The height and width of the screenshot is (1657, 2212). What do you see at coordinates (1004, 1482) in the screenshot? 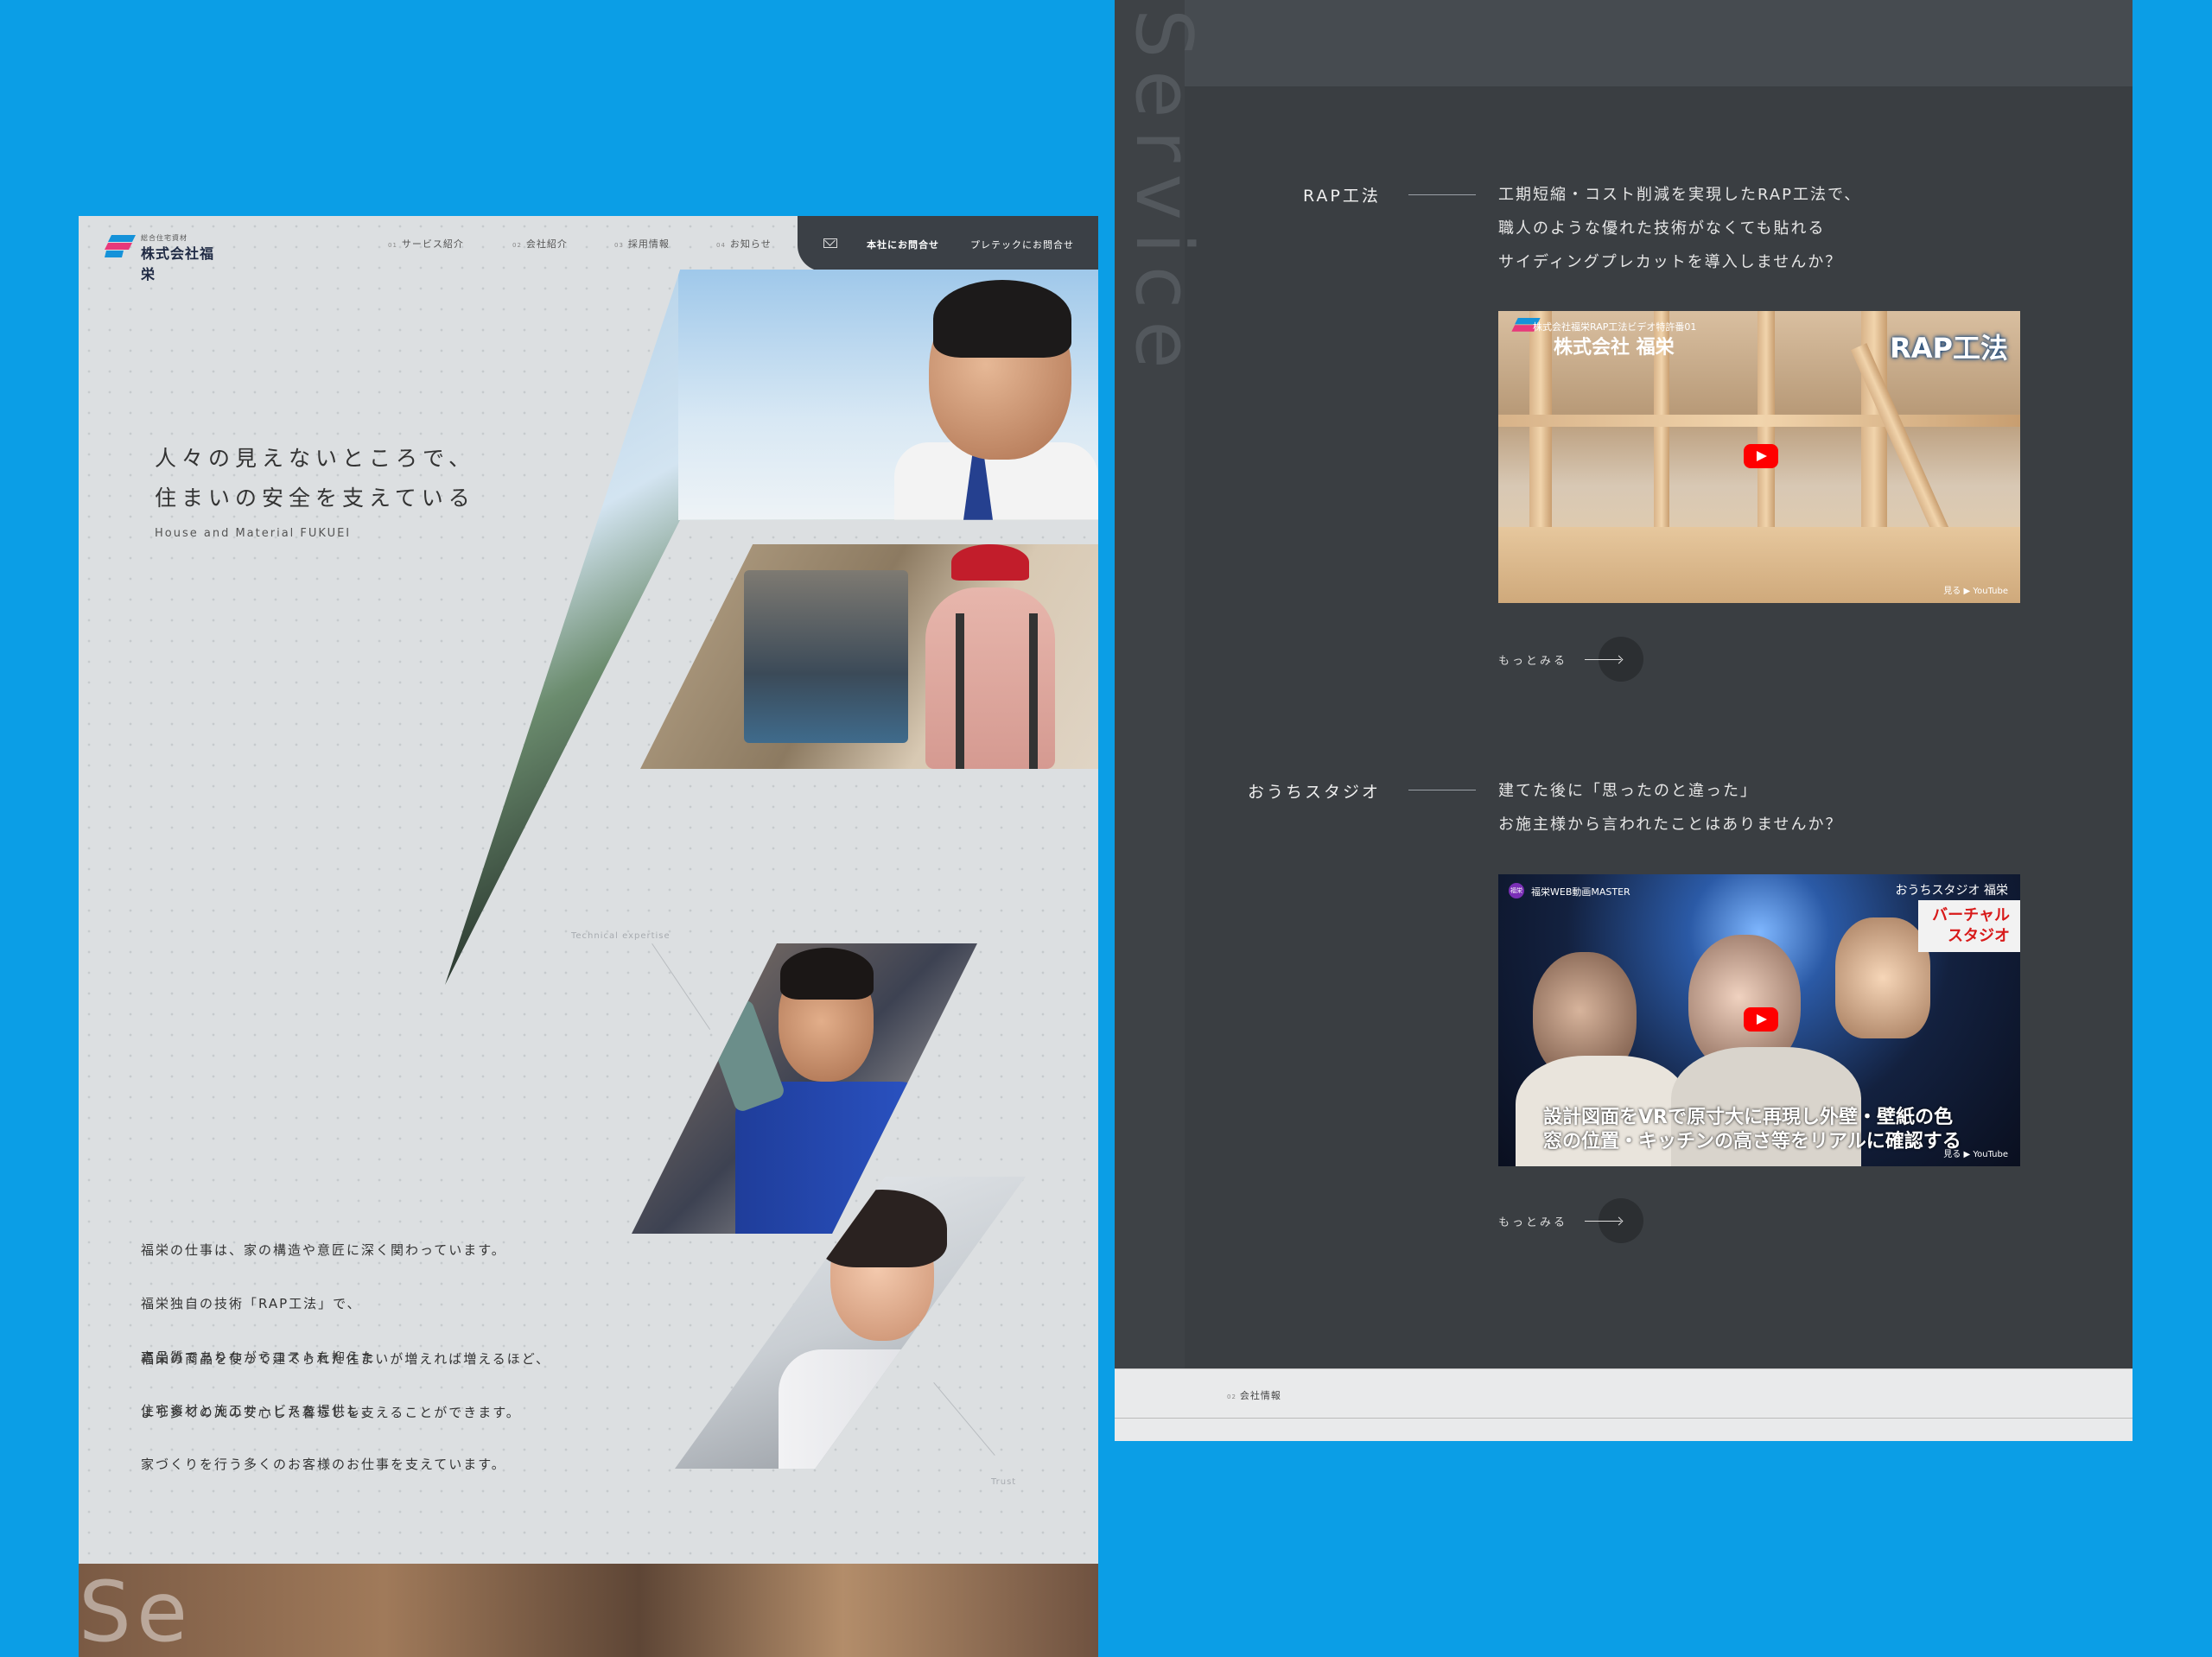
I see `label-trust: Trust` at bounding box center [1004, 1482].